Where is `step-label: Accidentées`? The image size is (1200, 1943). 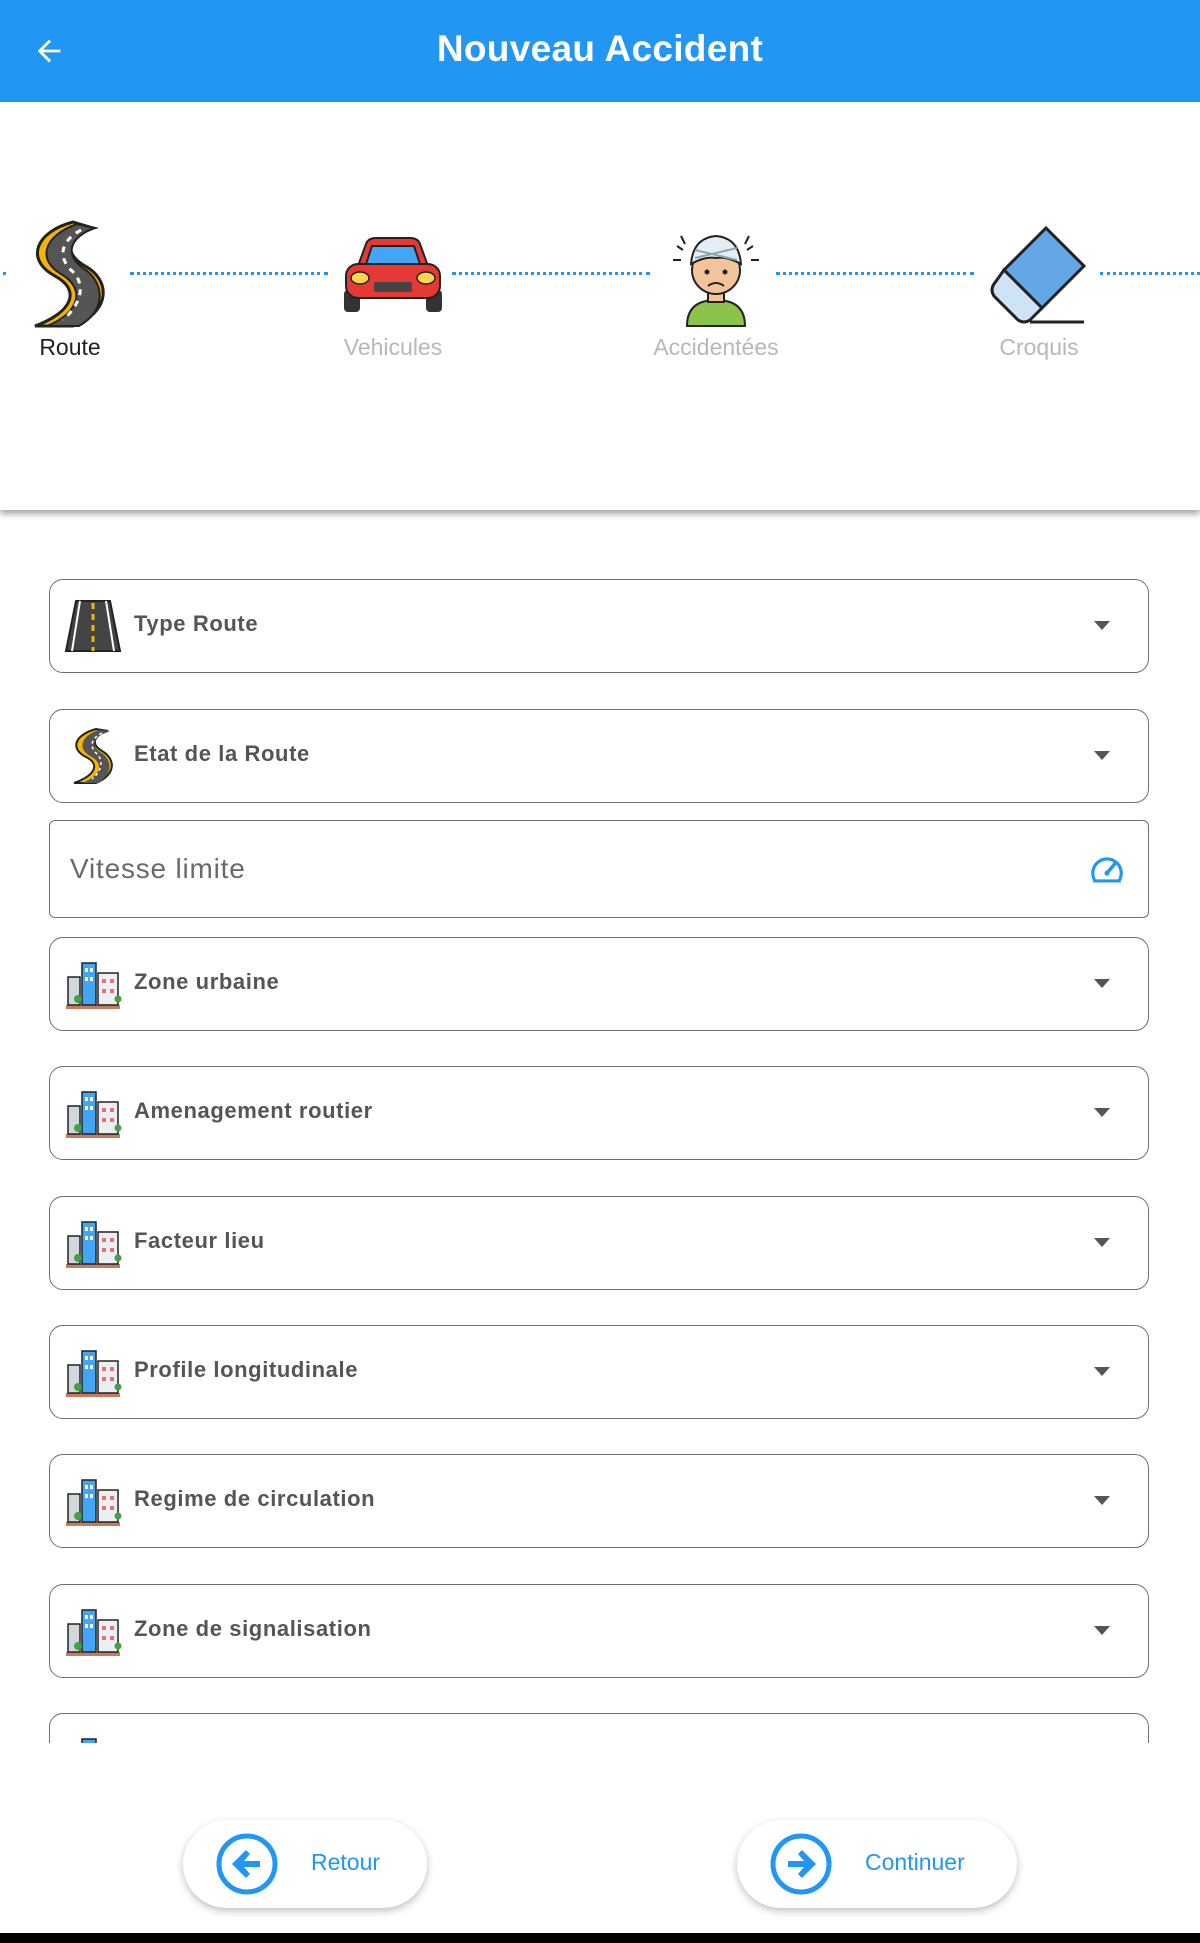 step-label: Accidentées is located at coordinates (716, 347).